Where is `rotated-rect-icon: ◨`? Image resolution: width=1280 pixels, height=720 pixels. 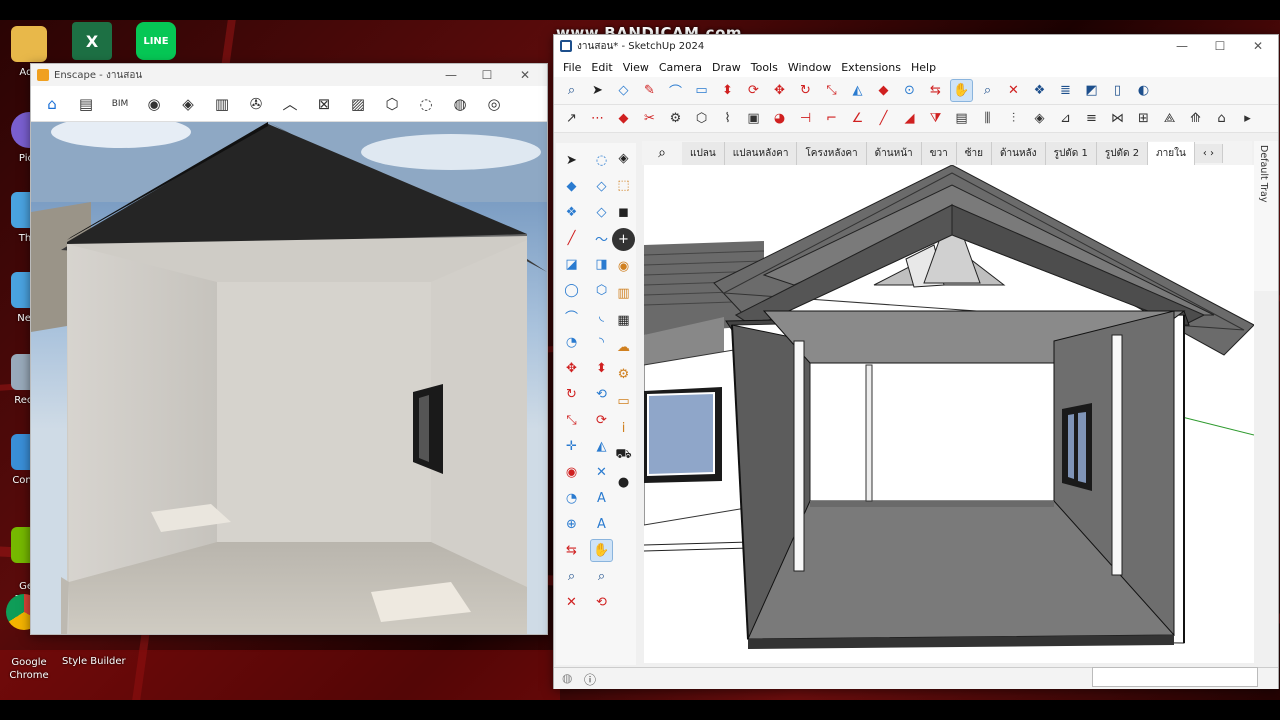 rotated-rect-icon: ◨ is located at coordinates (601, 264).